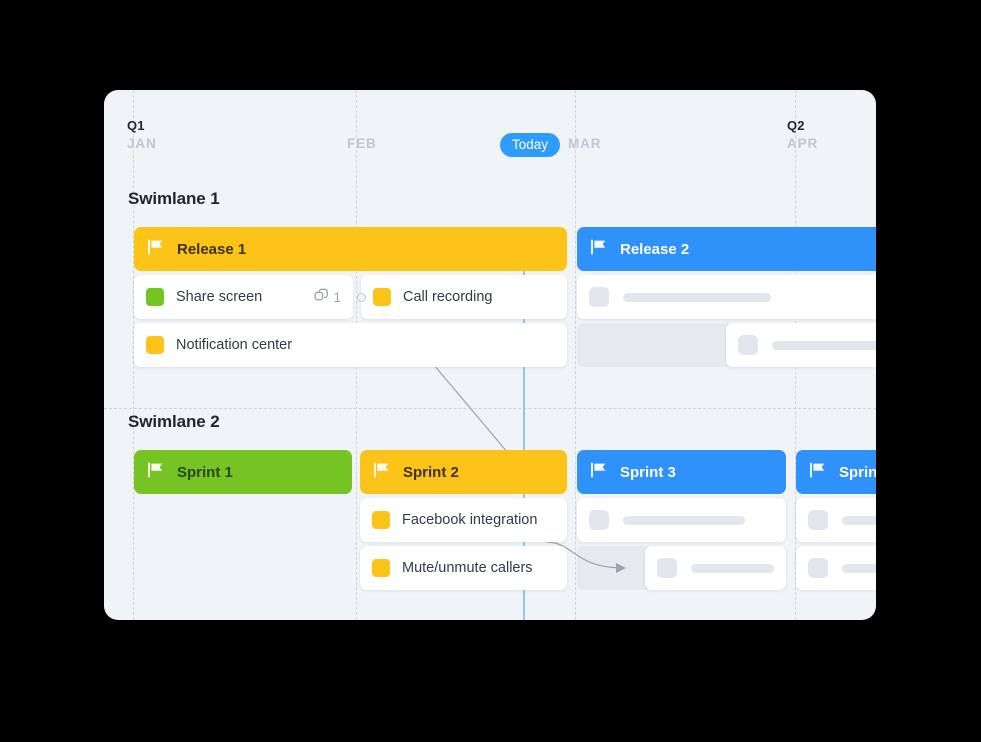 The height and width of the screenshot is (742, 981). What do you see at coordinates (361, 297) in the screenshot?
I see `connector-dot` at bounding box center [361, 297].